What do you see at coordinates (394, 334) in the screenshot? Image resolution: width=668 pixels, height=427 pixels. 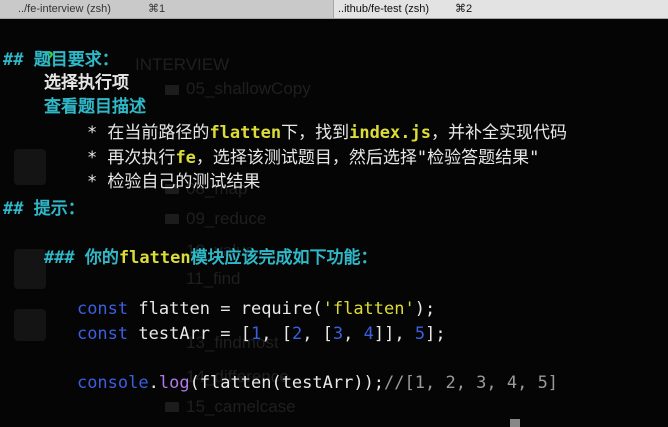 I see `code-text: ]],` at bounding box center [394, 334].